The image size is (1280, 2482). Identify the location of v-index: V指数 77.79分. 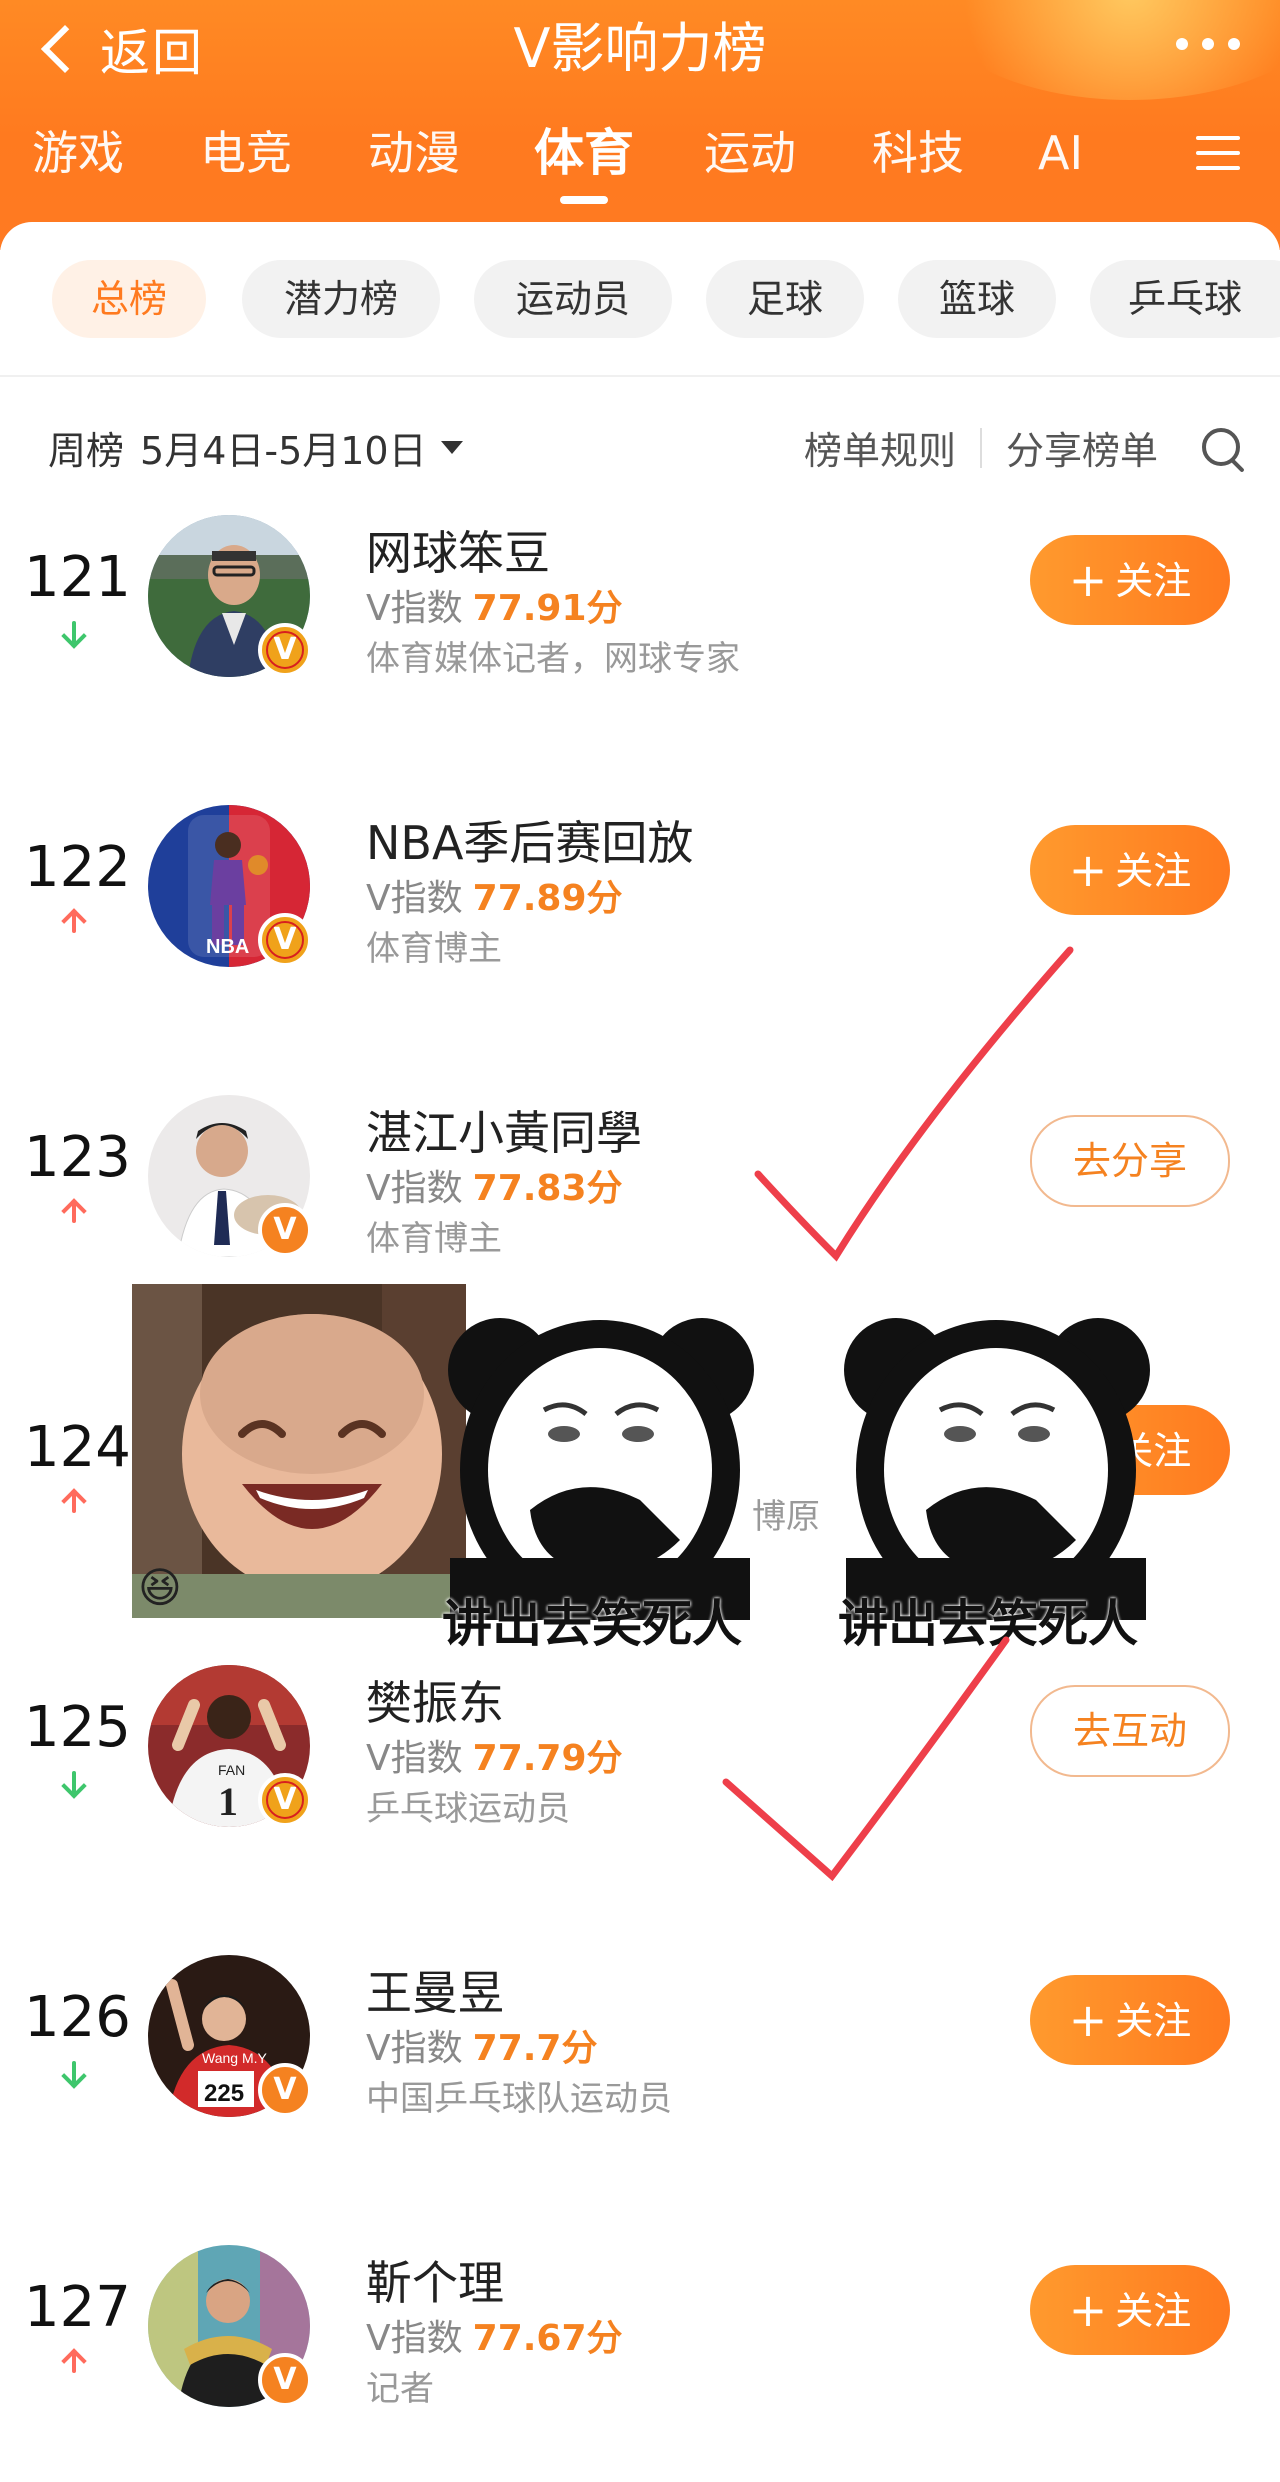
(494, 1758).